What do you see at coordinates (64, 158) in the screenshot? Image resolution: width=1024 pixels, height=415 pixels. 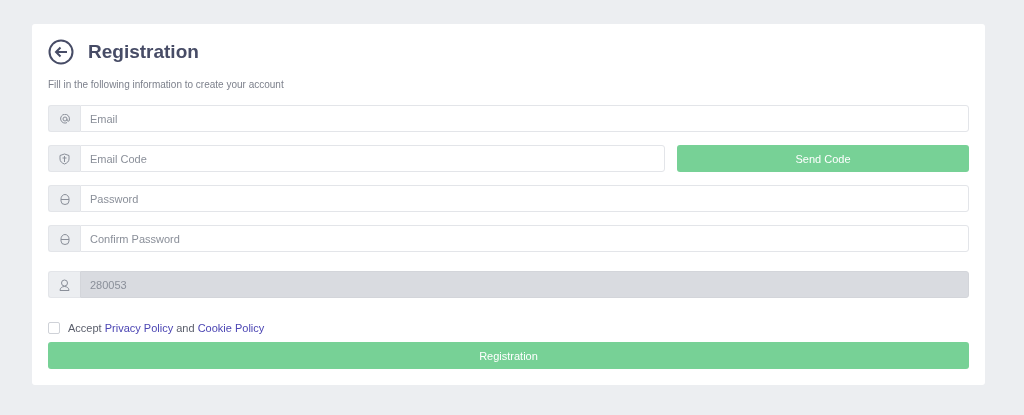 I see `shield-icon` at bounding box center [64, 158].